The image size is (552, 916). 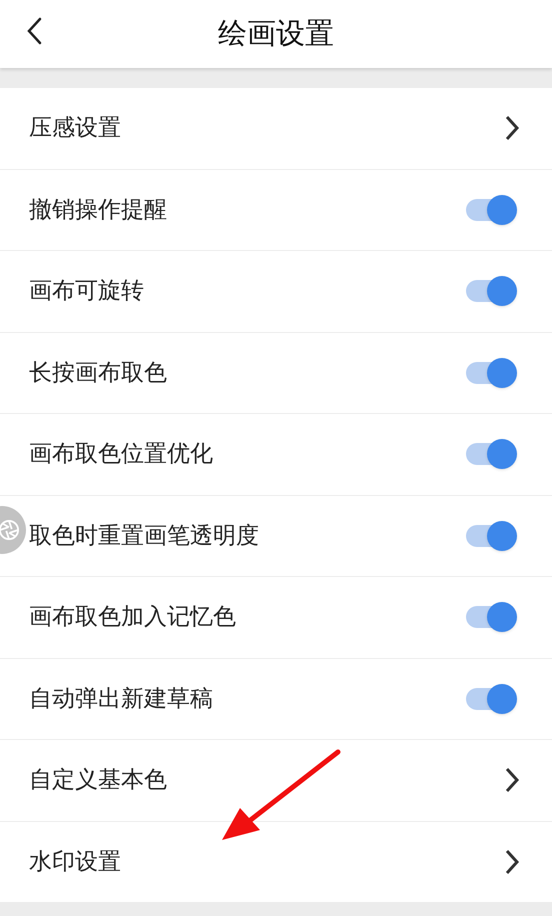 What do you see at coordinates (98, 373) in the screenshot?
I see `setting-label: 长按画布取色` at bounding box center [98, 373].